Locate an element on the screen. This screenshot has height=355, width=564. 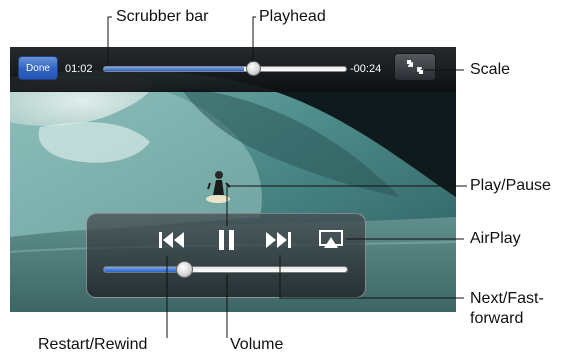
scrubber-progress-fill is located at coordinates (174, 69).